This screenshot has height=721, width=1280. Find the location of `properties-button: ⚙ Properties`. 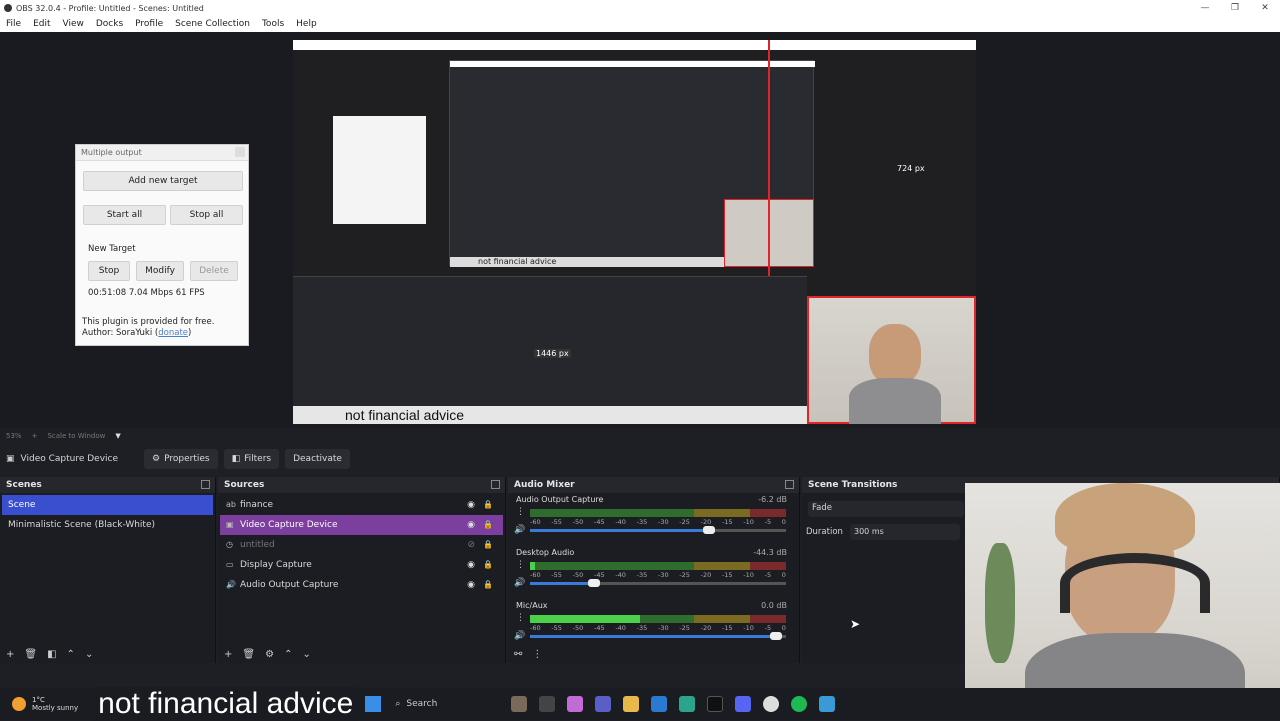

properties-button: ⚙ Properties is located at coordinates (181, 459).